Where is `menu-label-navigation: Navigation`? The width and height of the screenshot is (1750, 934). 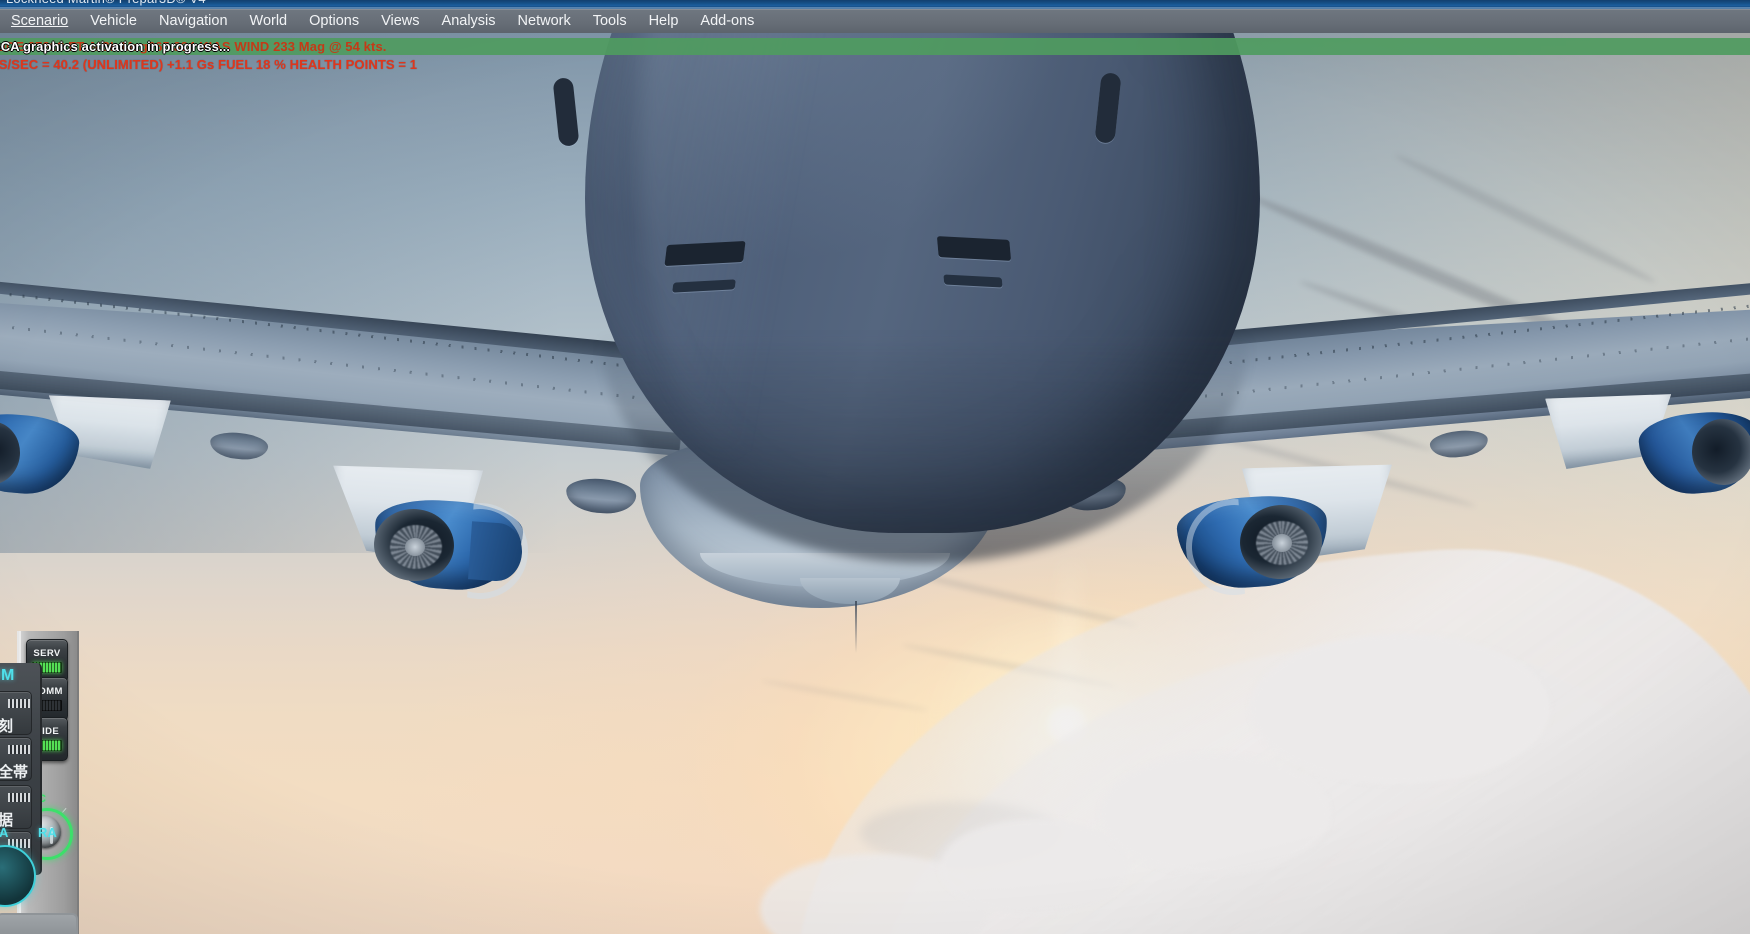 menu-label-navigation: Navigation is located at coordinates (193, 20).